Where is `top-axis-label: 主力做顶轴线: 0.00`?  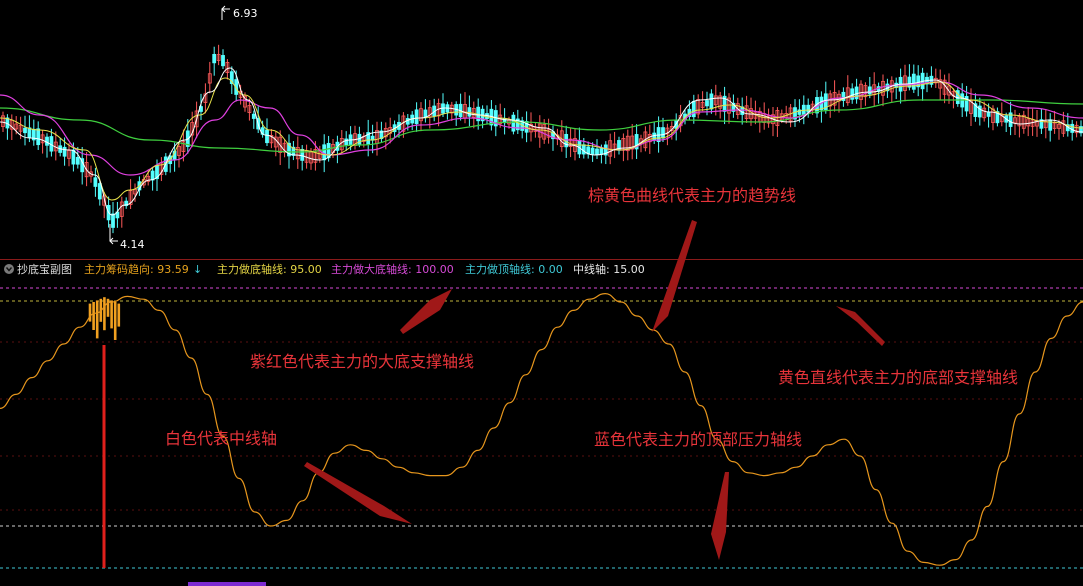 top-axis-label: 主力做顶轴线: 0.00 is located at coordinates (514, 269).